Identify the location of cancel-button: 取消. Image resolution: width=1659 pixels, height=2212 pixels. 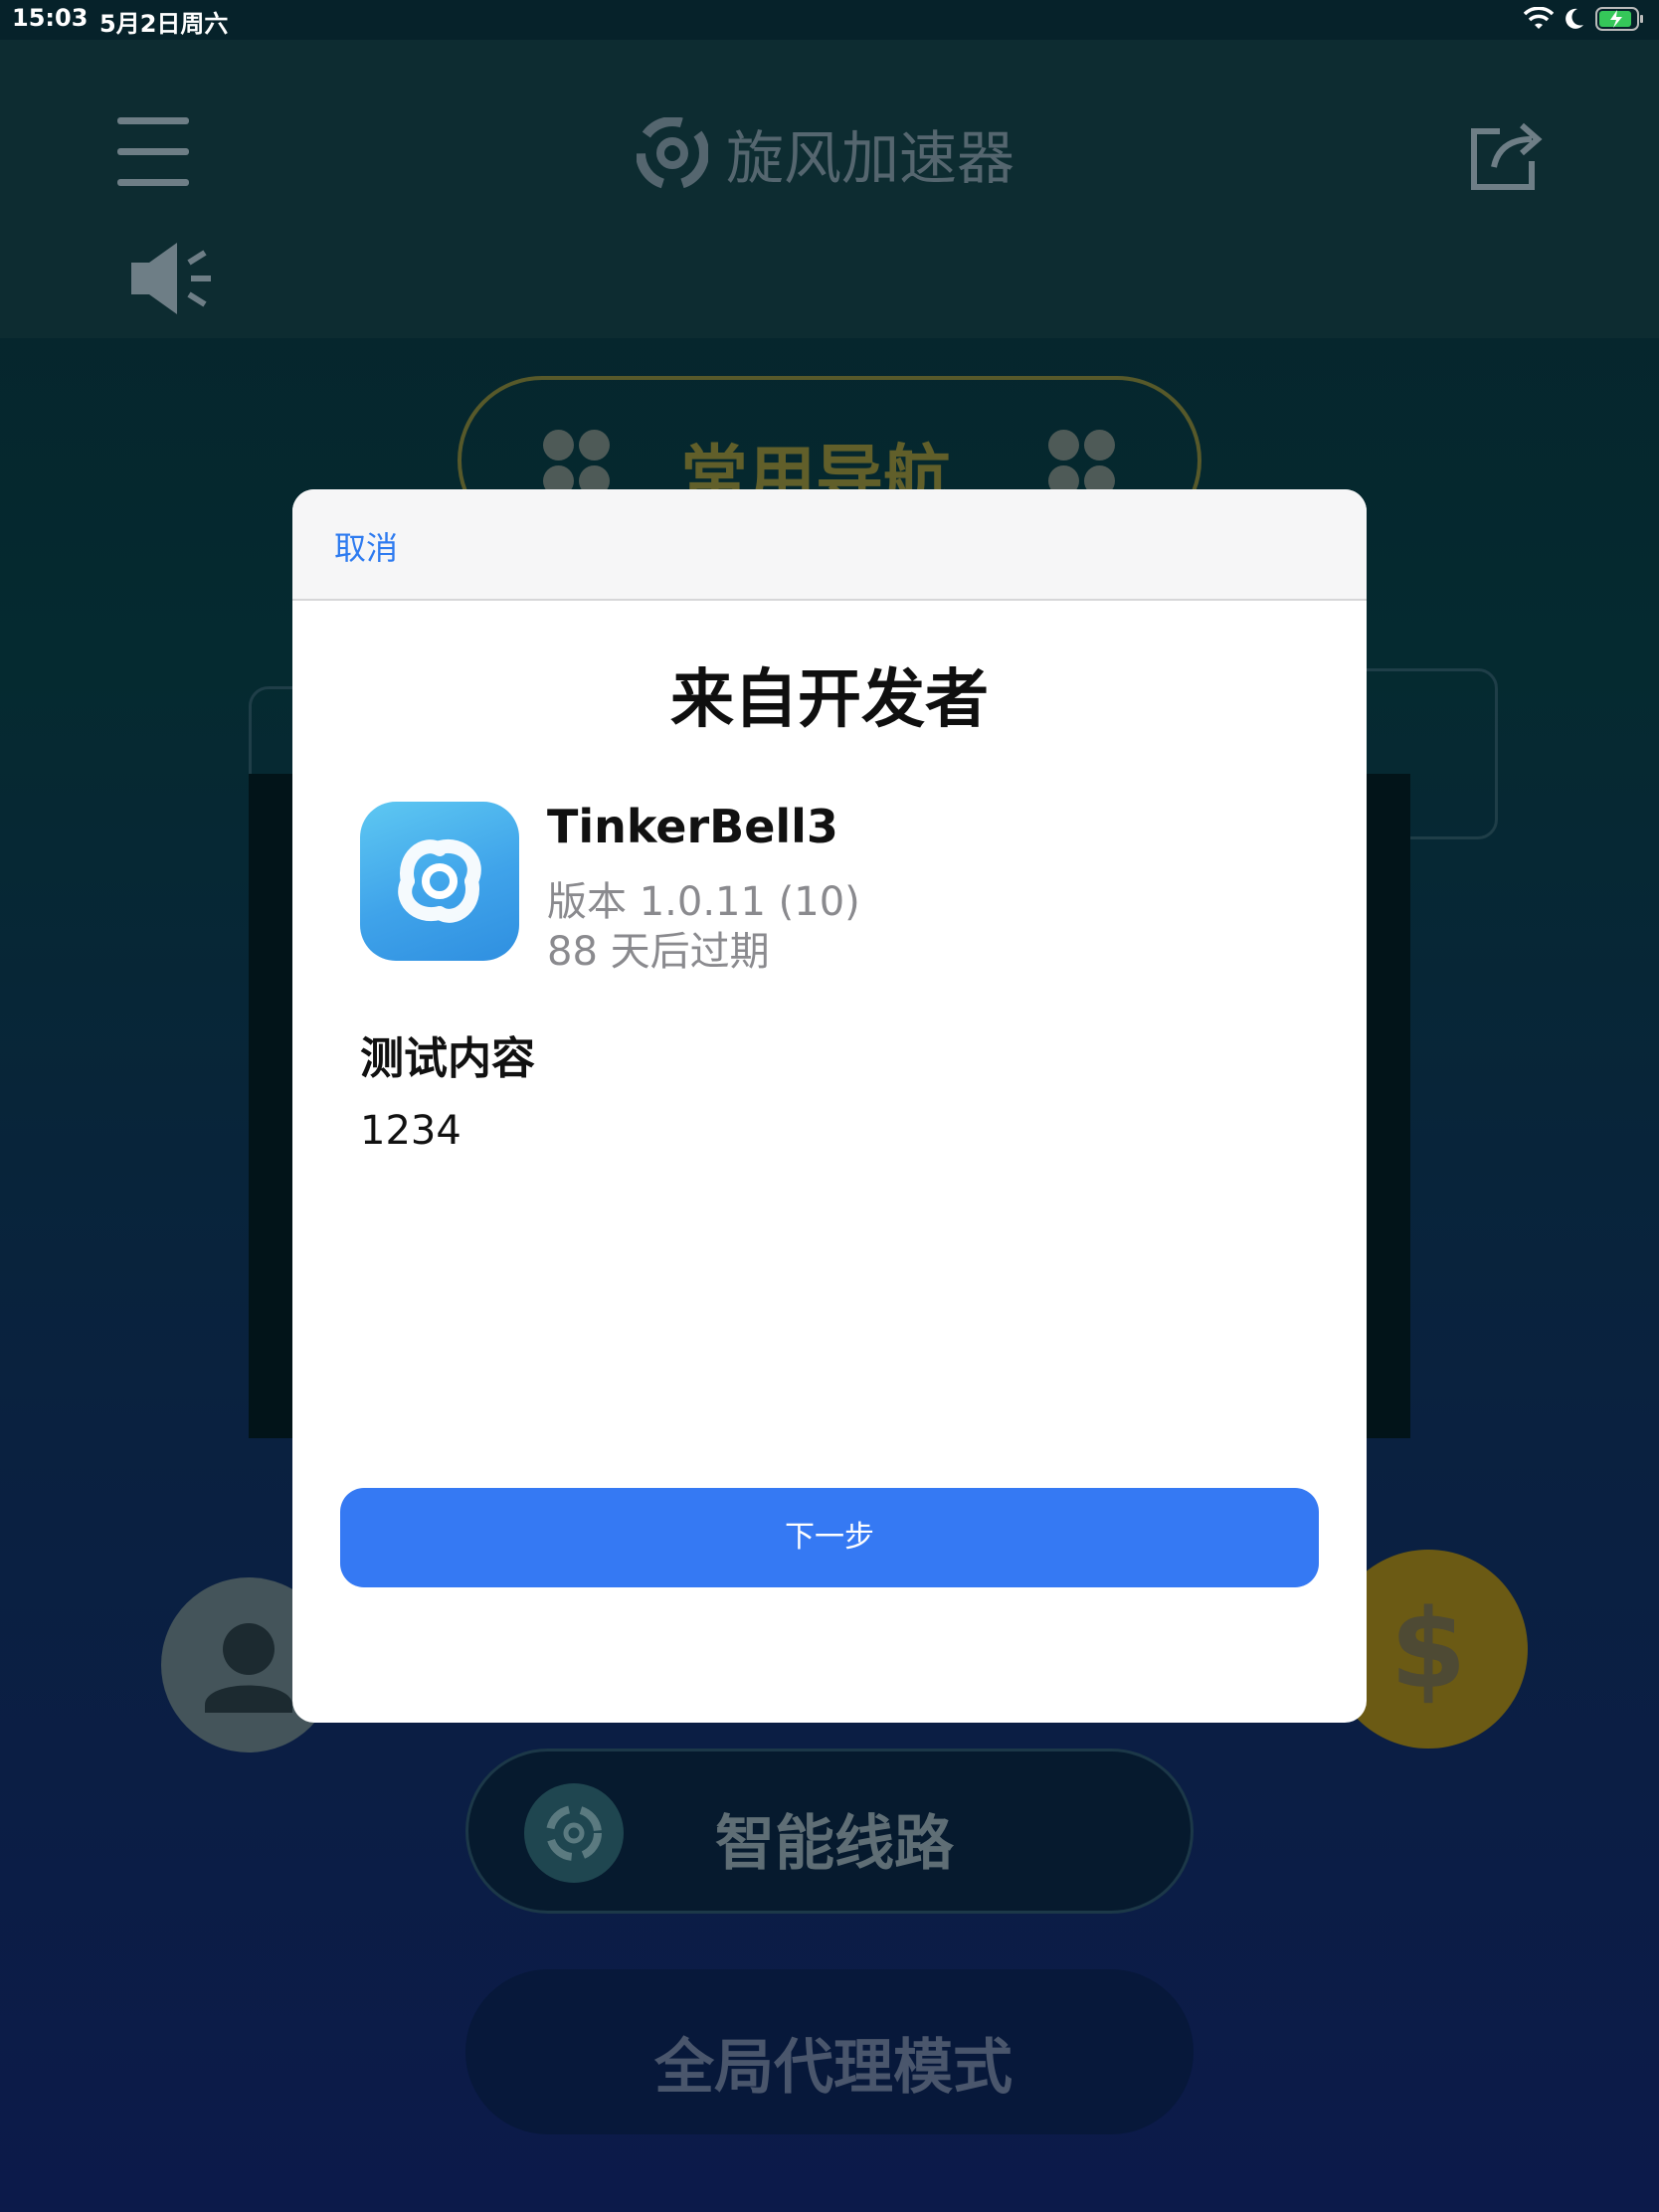
(366, 546).